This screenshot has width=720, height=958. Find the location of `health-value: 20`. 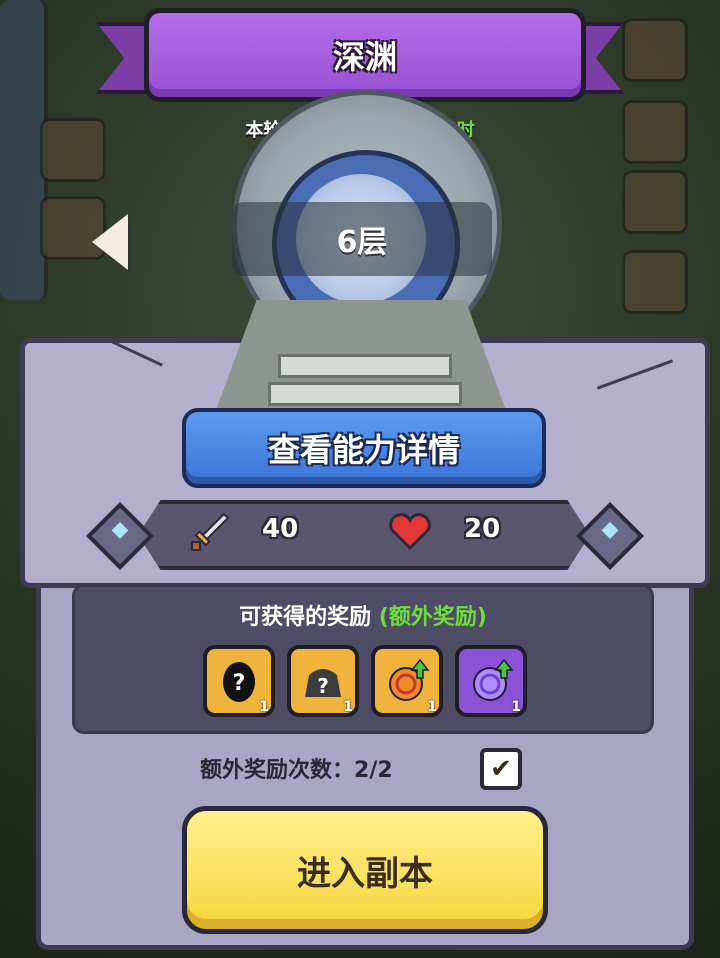

health-value: 20 is located at coordinates (482, 529).